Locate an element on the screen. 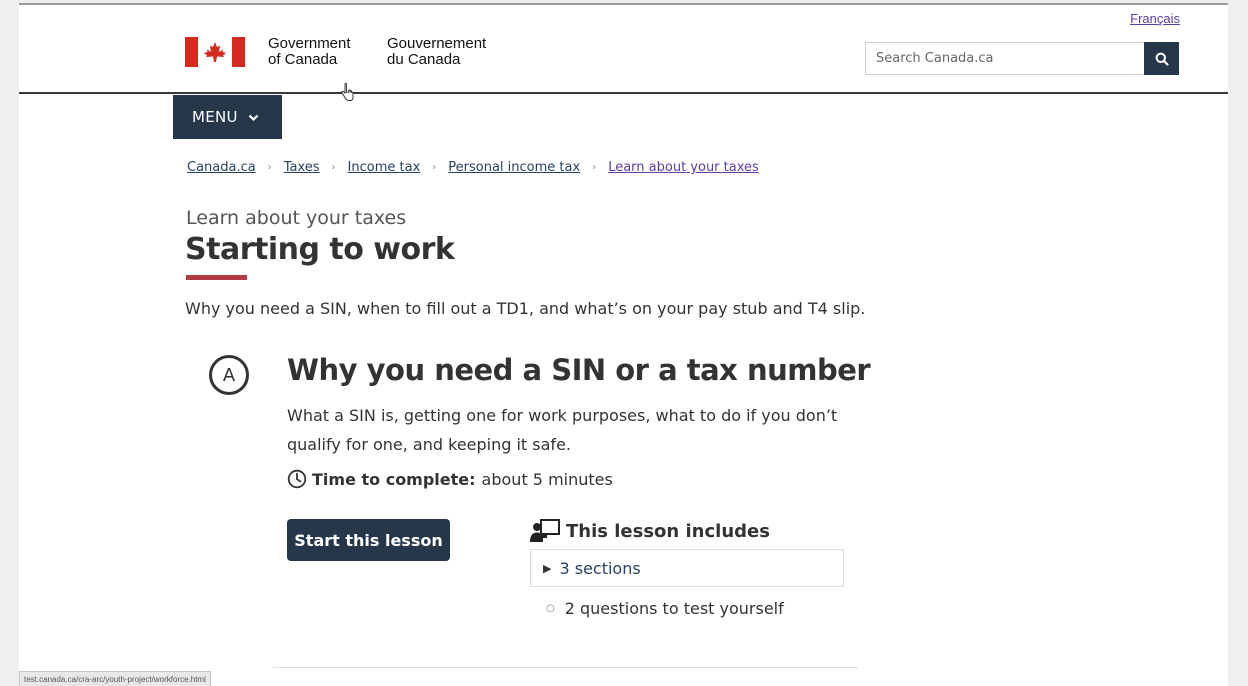 This screenshot has height=686, width=1248. top-border is located at coordinates (623, 4).